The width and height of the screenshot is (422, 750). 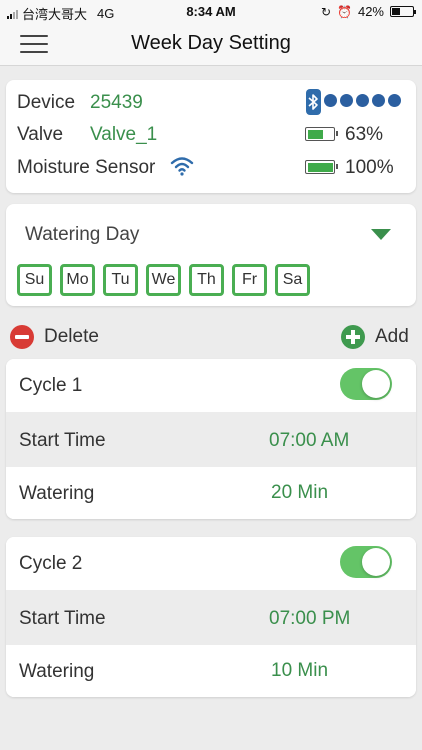 I want to click on device-id: 25439, so click(x=116, y=102).